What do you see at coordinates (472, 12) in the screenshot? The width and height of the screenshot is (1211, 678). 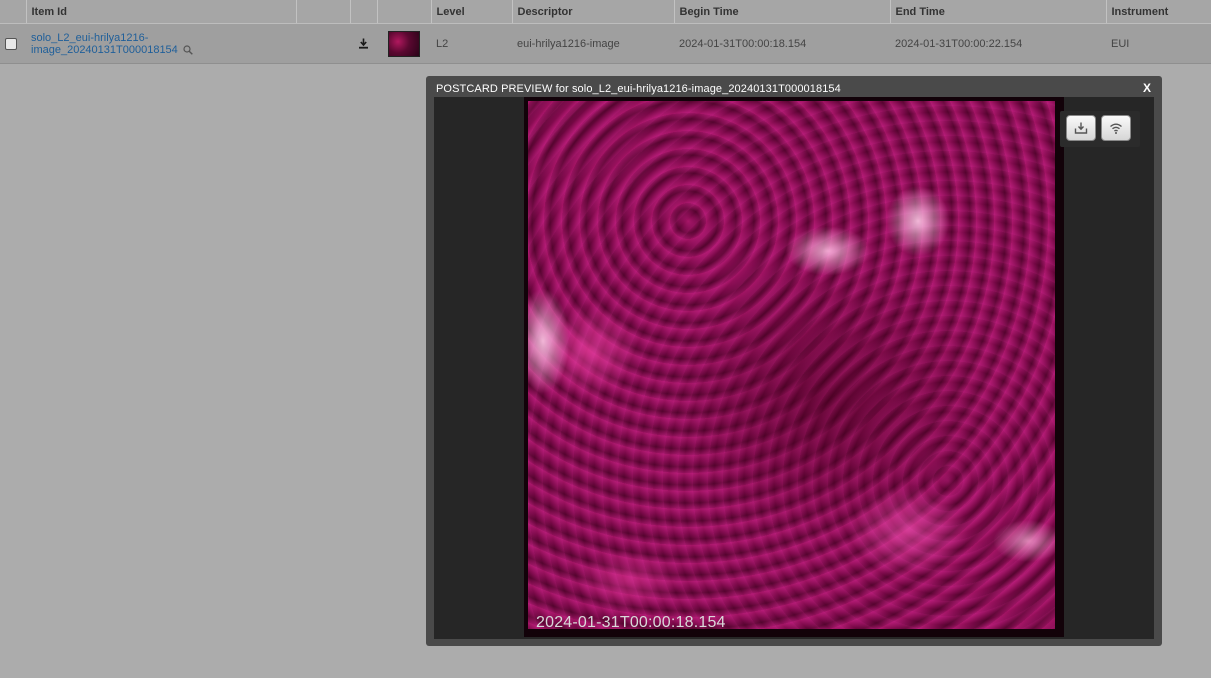 I see `header-level: Level` at bounding box center [472, 12].